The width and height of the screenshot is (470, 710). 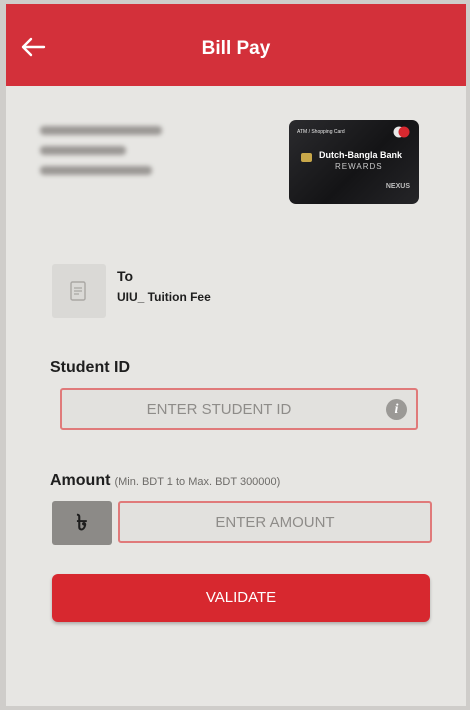 What do you see at coordinates (397, 186) in the screenshot?
I see `card-network-label: NEXUS` at bounding box center [397, 186].